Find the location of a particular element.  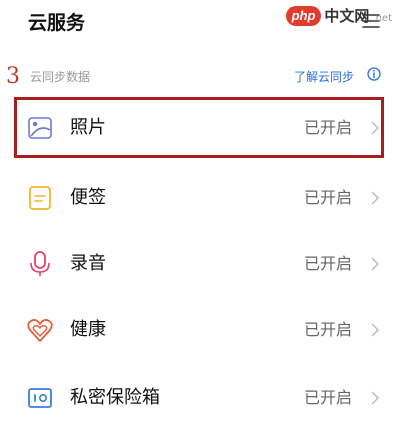

info-icon is located at coordinates (374, 74).